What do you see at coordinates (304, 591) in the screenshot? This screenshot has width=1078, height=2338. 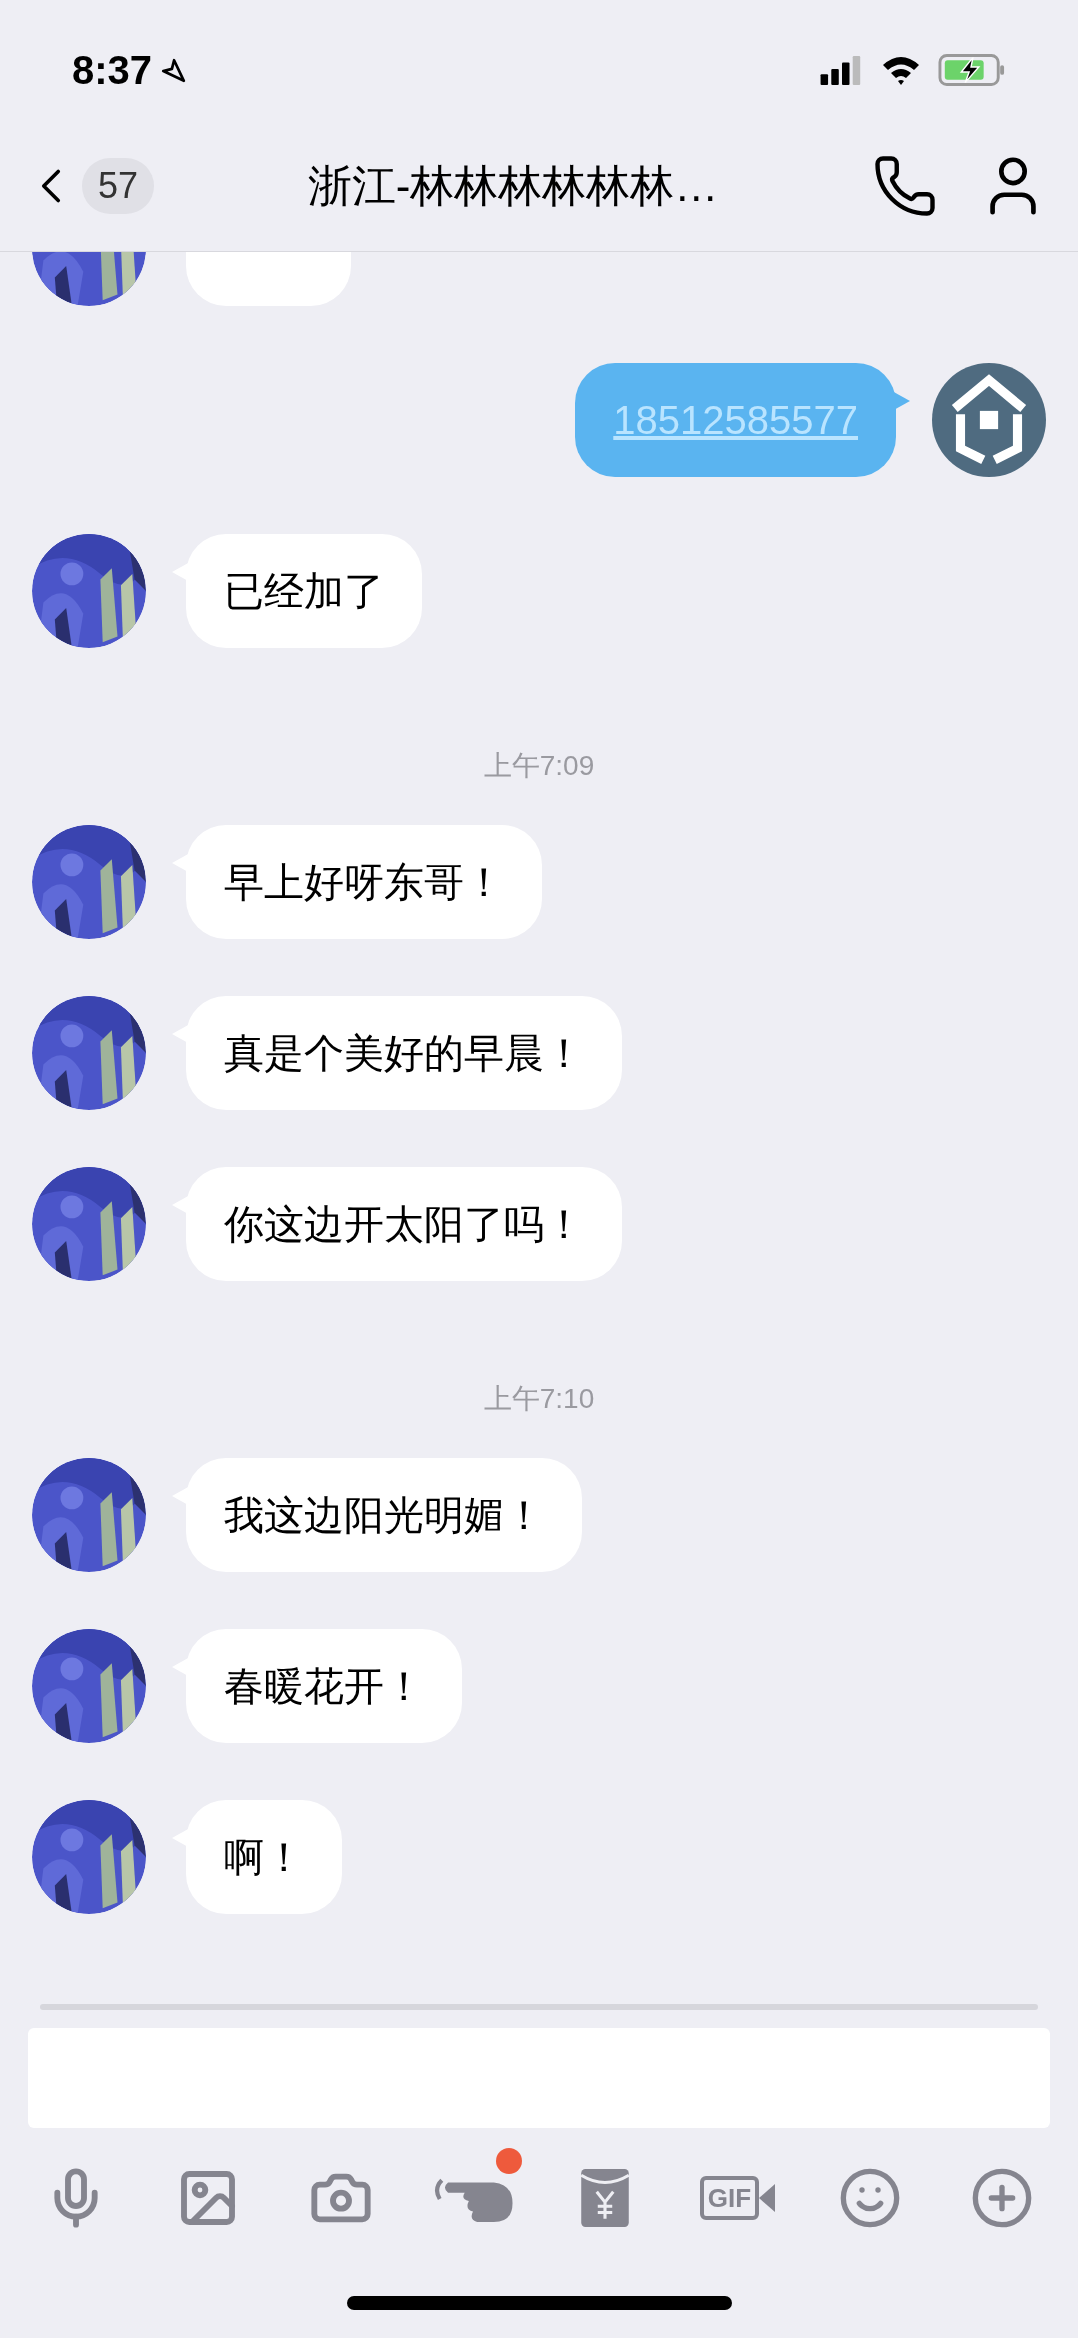 I see `message-text: 已经加了` at bounding box center [304, 591].